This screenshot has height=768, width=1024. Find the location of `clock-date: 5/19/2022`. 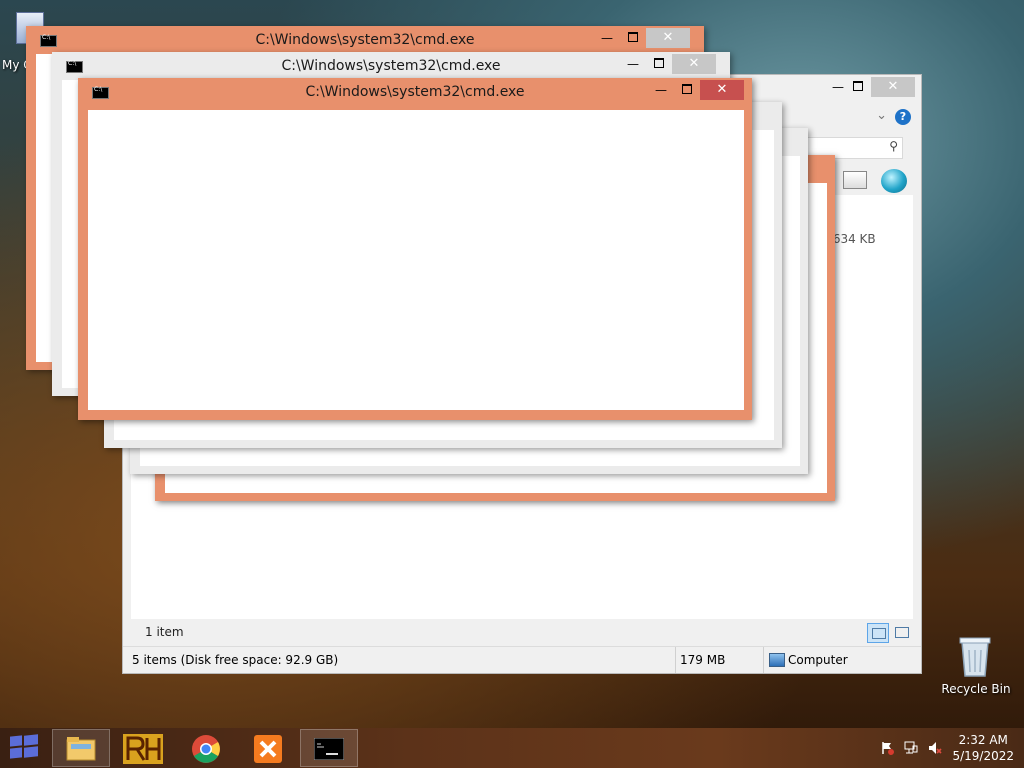

clock-date: 5/19/2022 is located at coordinates (983, 756).